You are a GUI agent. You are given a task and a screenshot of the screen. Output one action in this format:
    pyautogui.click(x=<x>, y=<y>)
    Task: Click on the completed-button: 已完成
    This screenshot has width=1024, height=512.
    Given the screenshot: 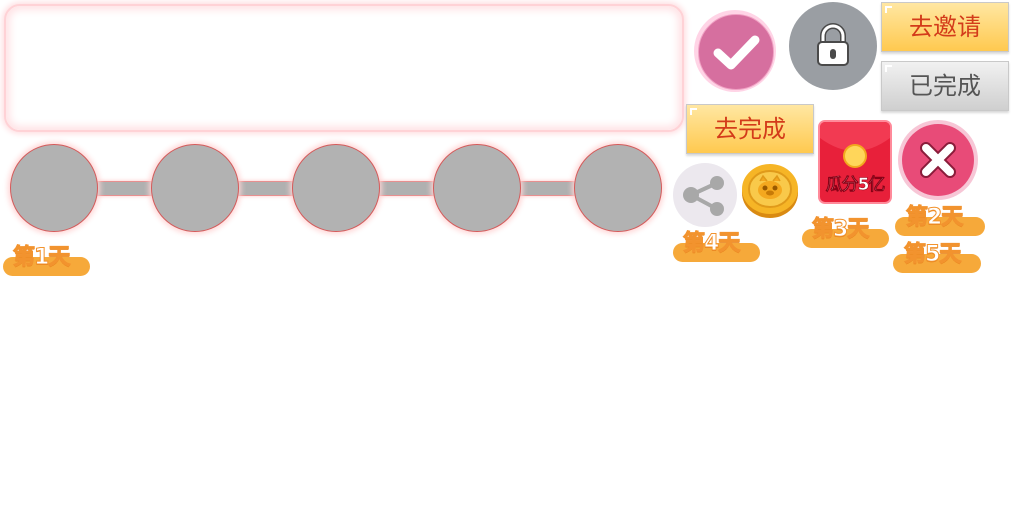 What is the action you would take?
    pyautogui.click(x=945, y=86)
    